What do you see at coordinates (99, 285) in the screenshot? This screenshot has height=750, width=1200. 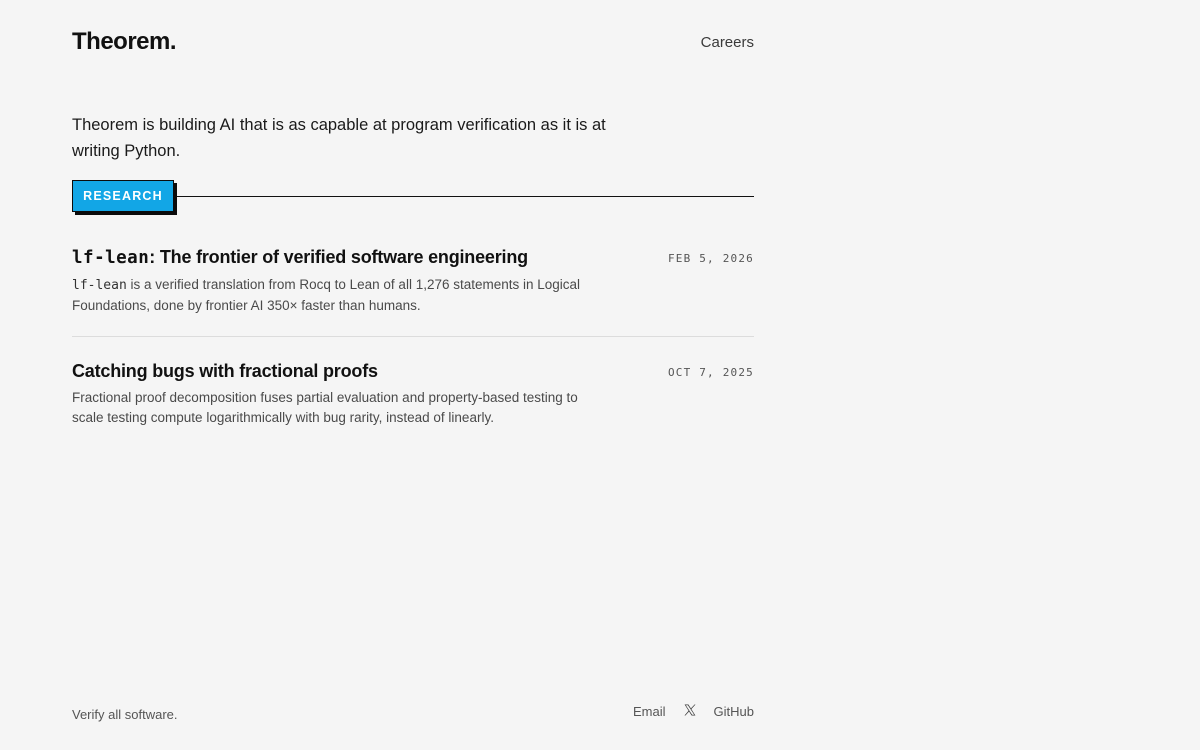 I see `post-desc-code: lf-lean` at bounding box center [99, 285].